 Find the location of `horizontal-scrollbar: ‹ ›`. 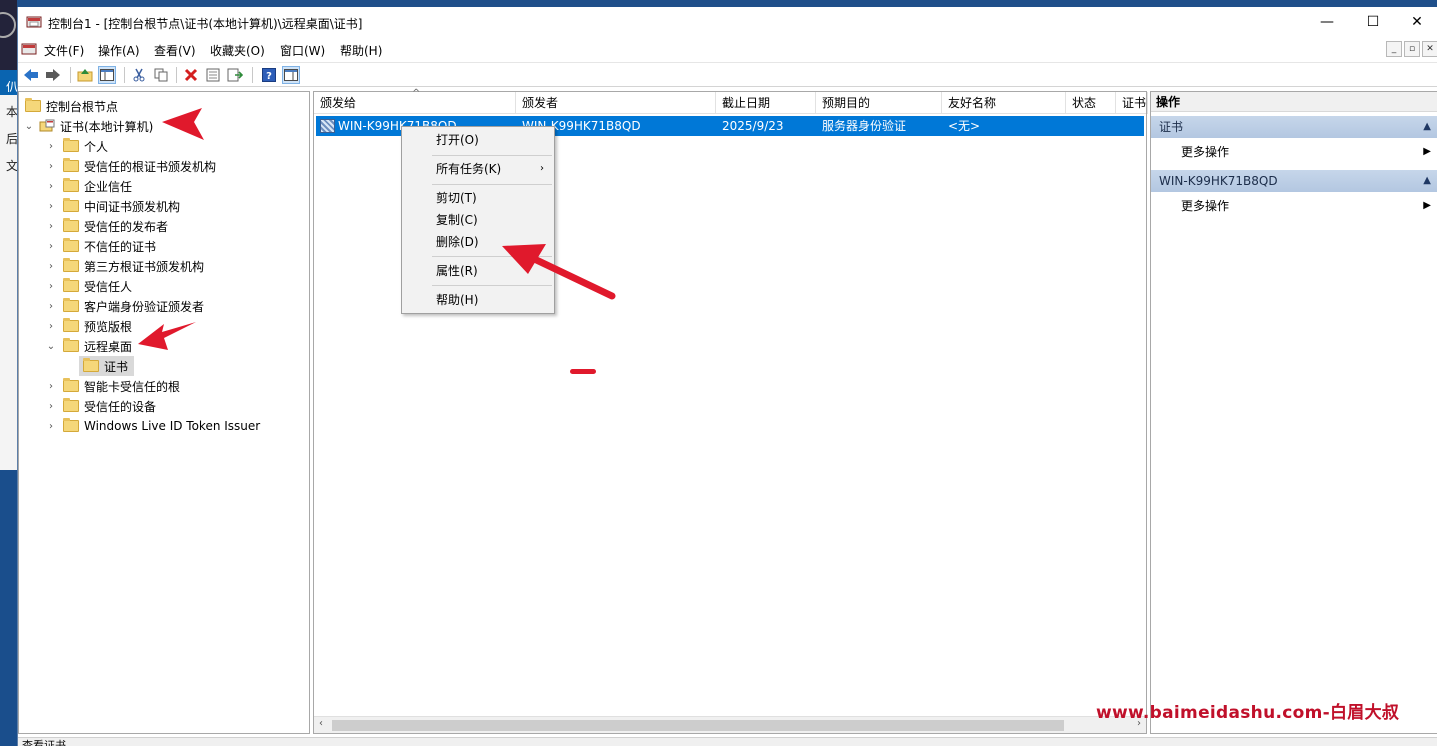

horizontal-scrollbar: ‹ › is located at coordinates (730, 724).